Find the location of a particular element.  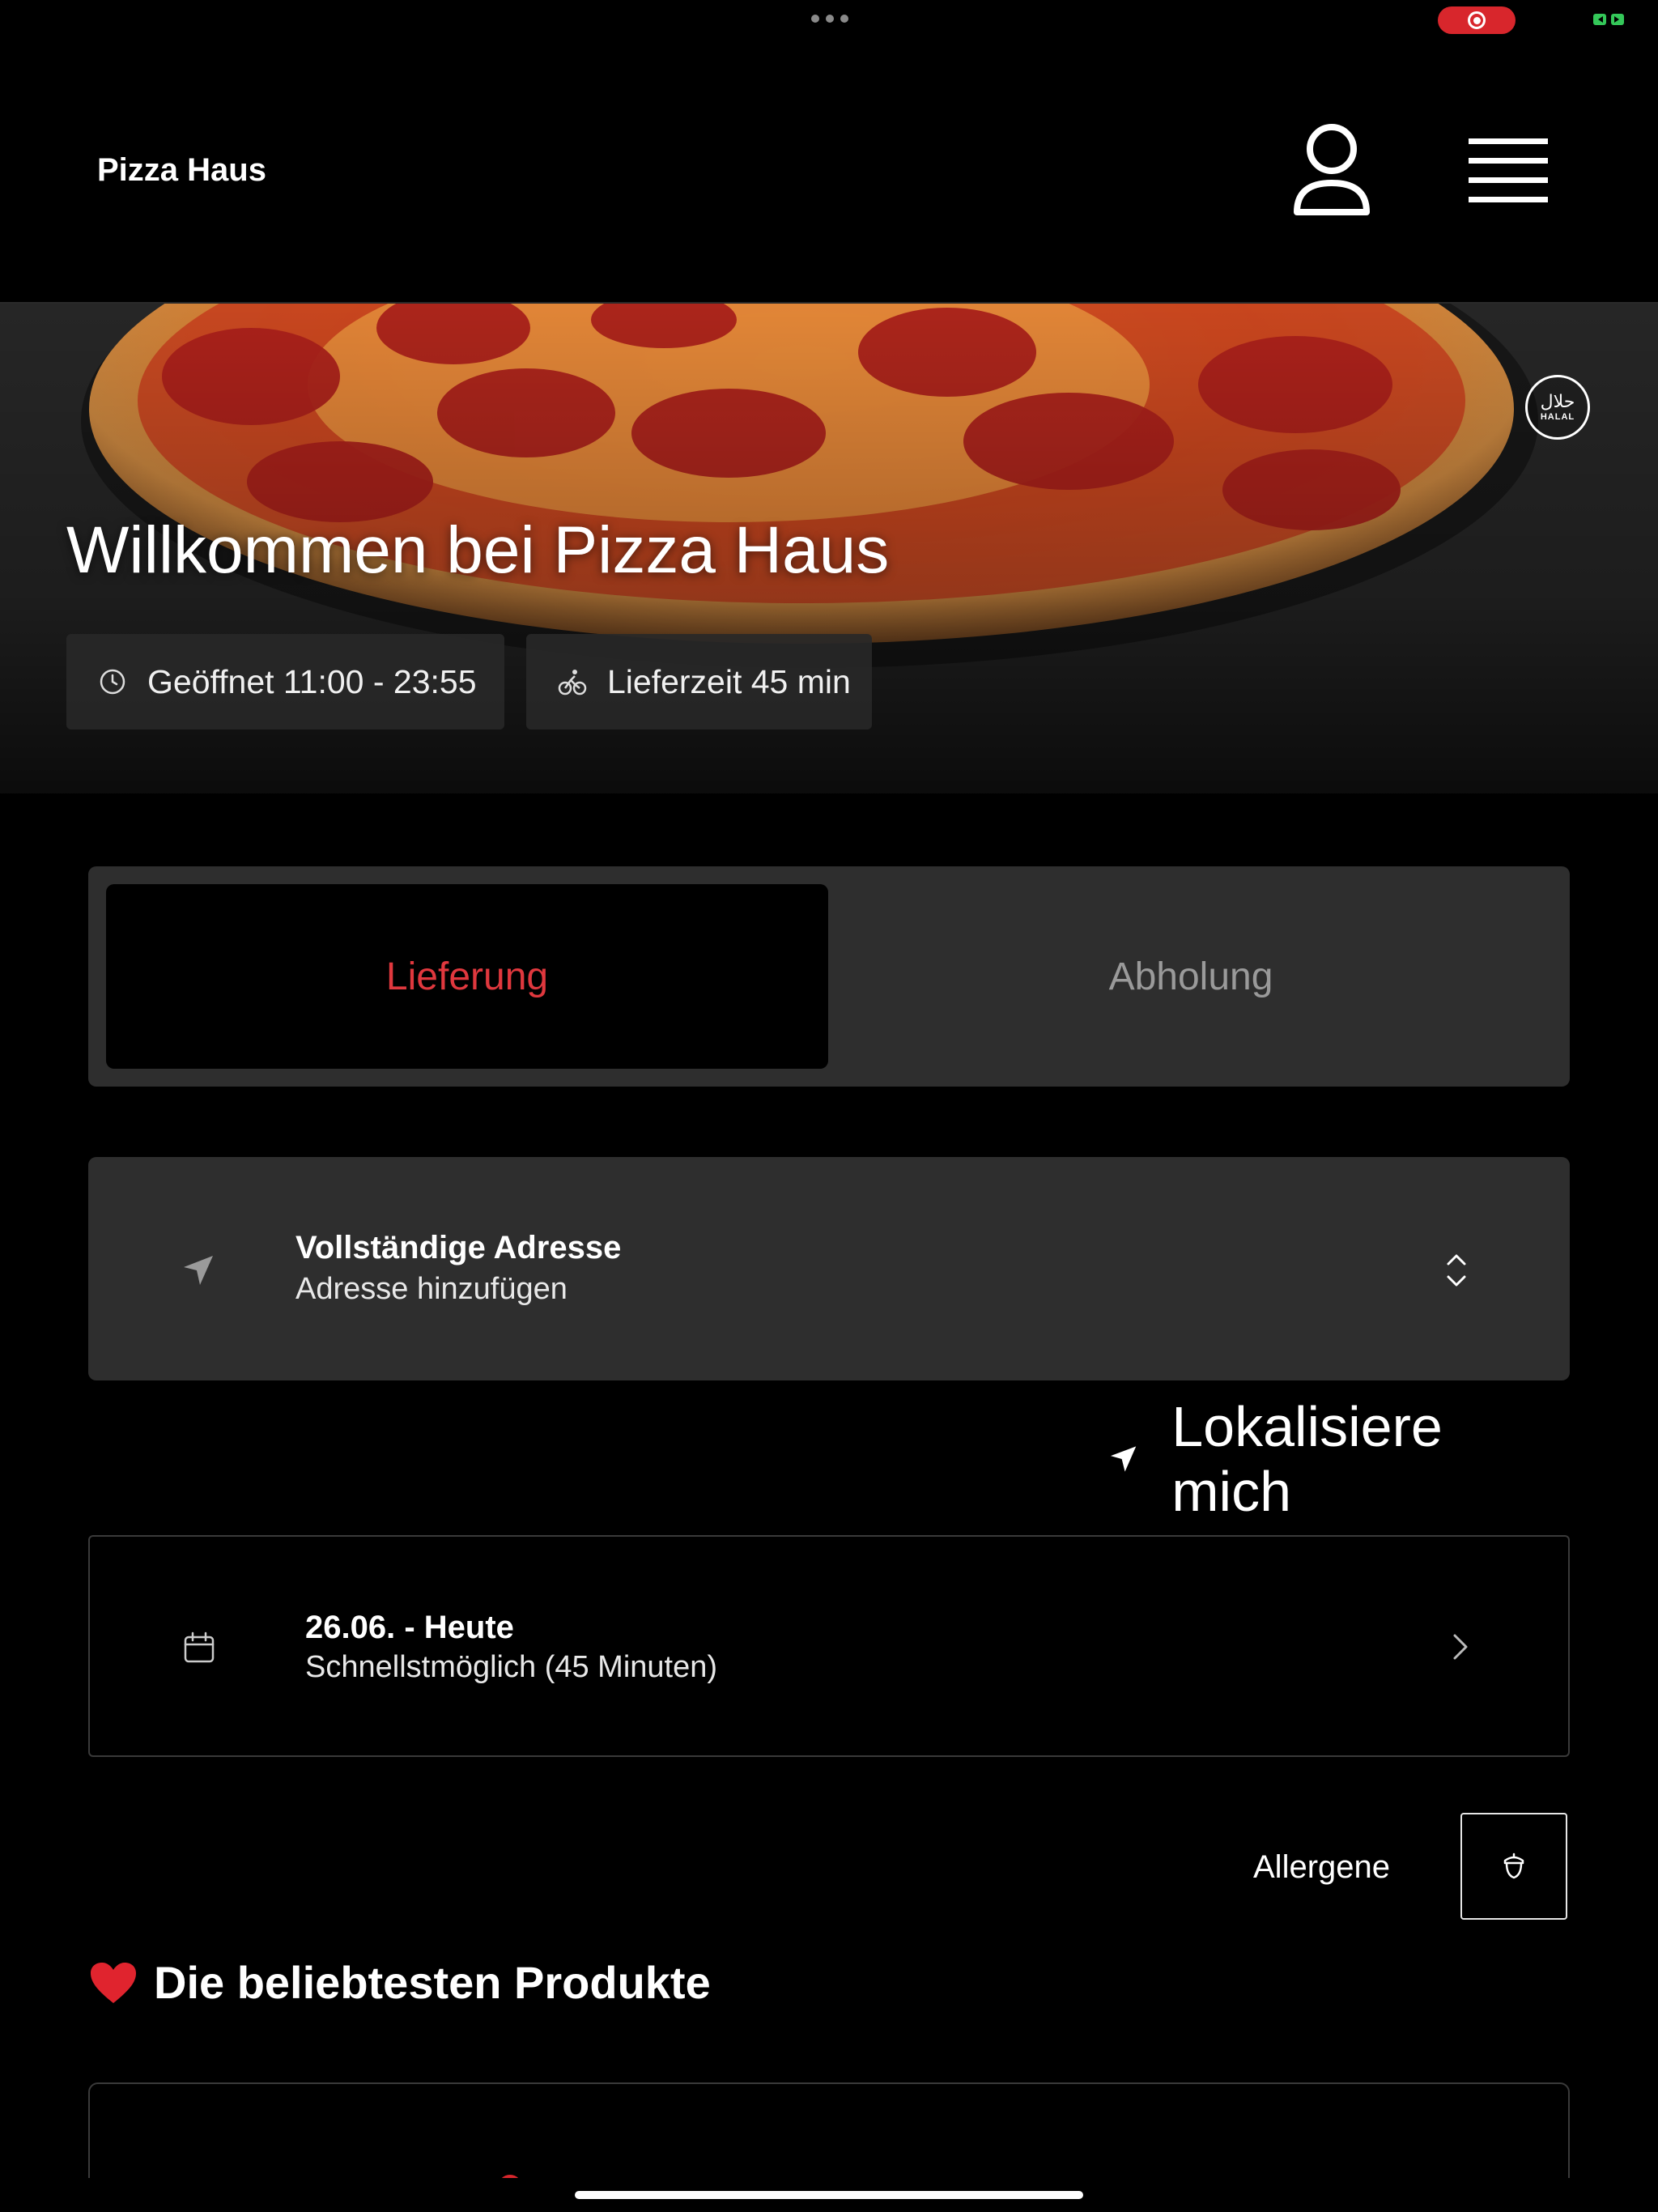

delivery-time-chip: Lieferzeit 45 min is located at coordinates (699, 682).